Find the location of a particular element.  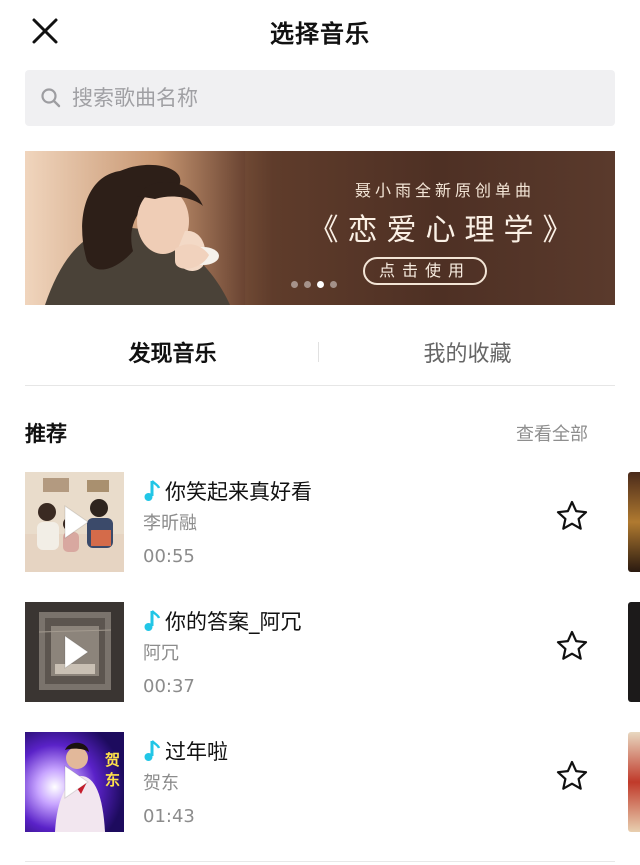

song-artist: 贺东 is located at coordinates (161, 783).